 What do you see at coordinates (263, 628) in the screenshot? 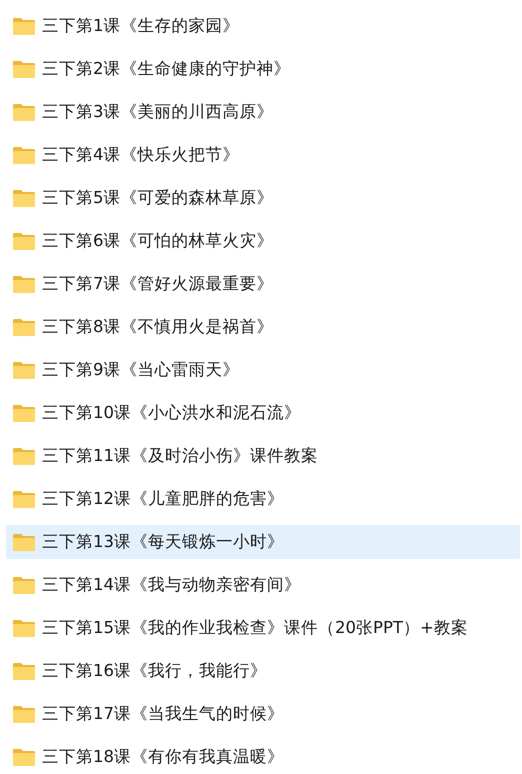
I see `folder-item: 三下第15课《我的作业我检查》课件（20张PPT）+教案` at bounding box center [263, 628].